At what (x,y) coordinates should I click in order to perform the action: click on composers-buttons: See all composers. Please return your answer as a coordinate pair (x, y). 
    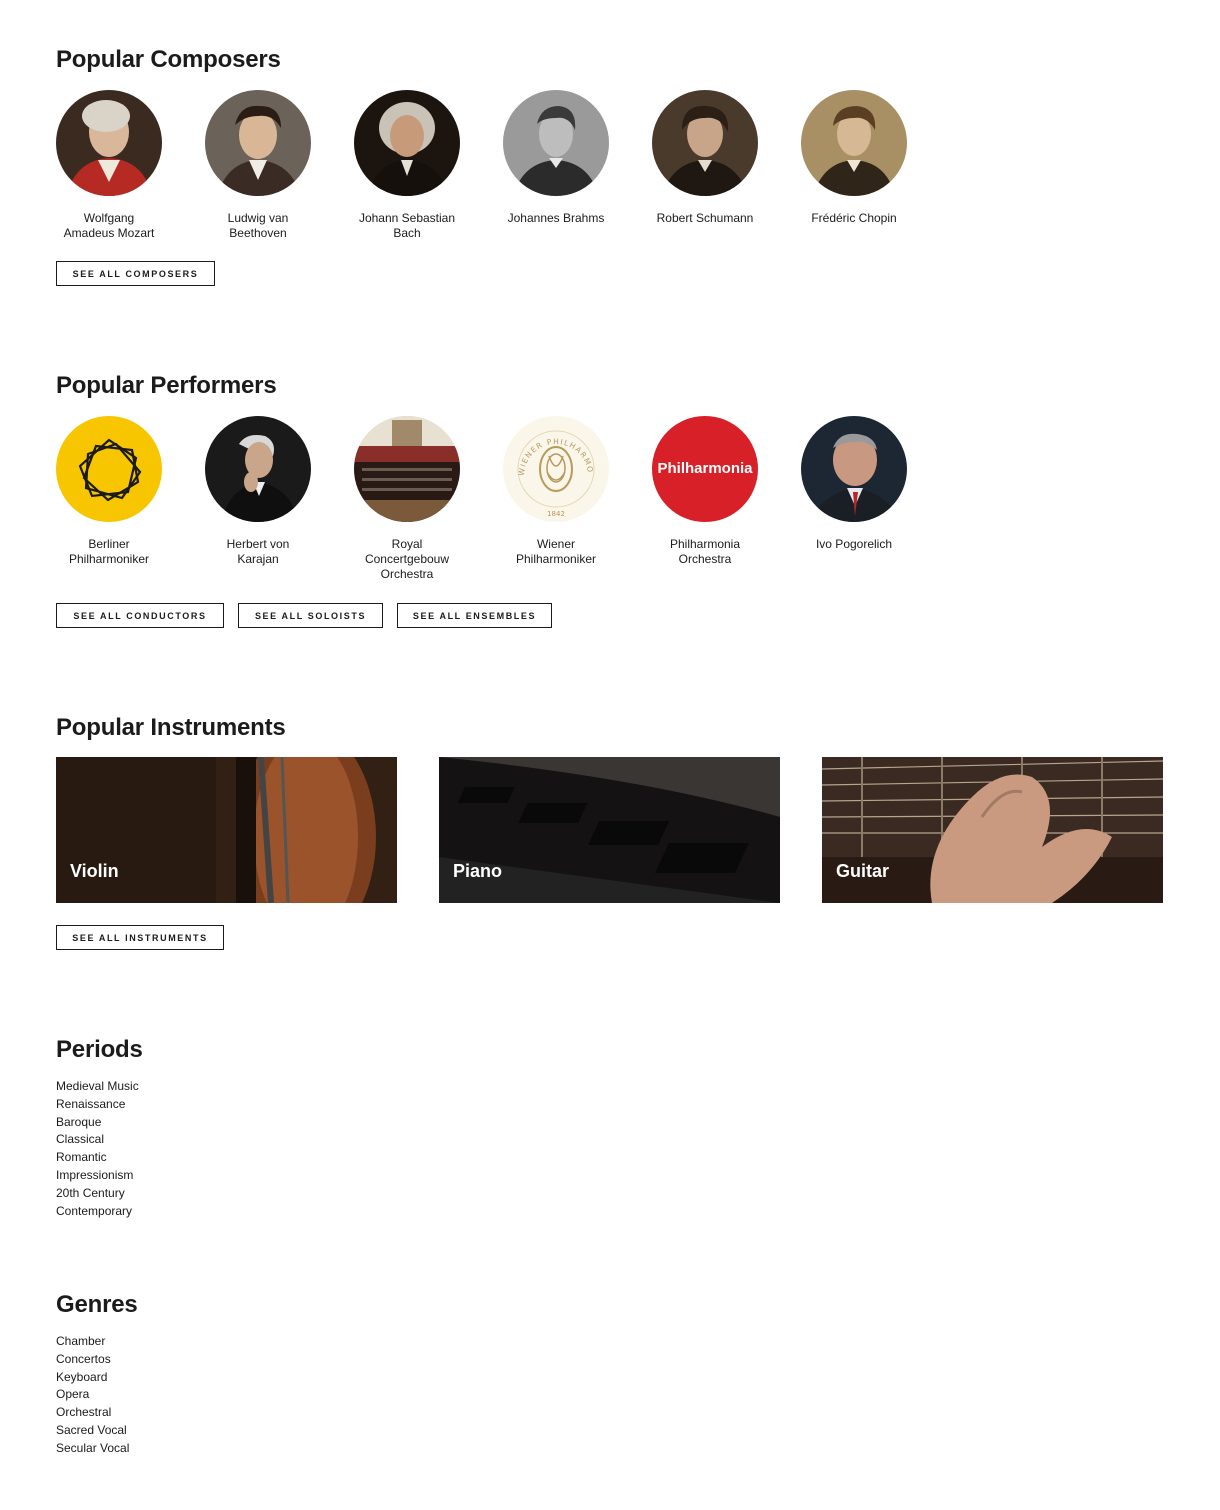
    Looking at the image, I should click on (142, 273).